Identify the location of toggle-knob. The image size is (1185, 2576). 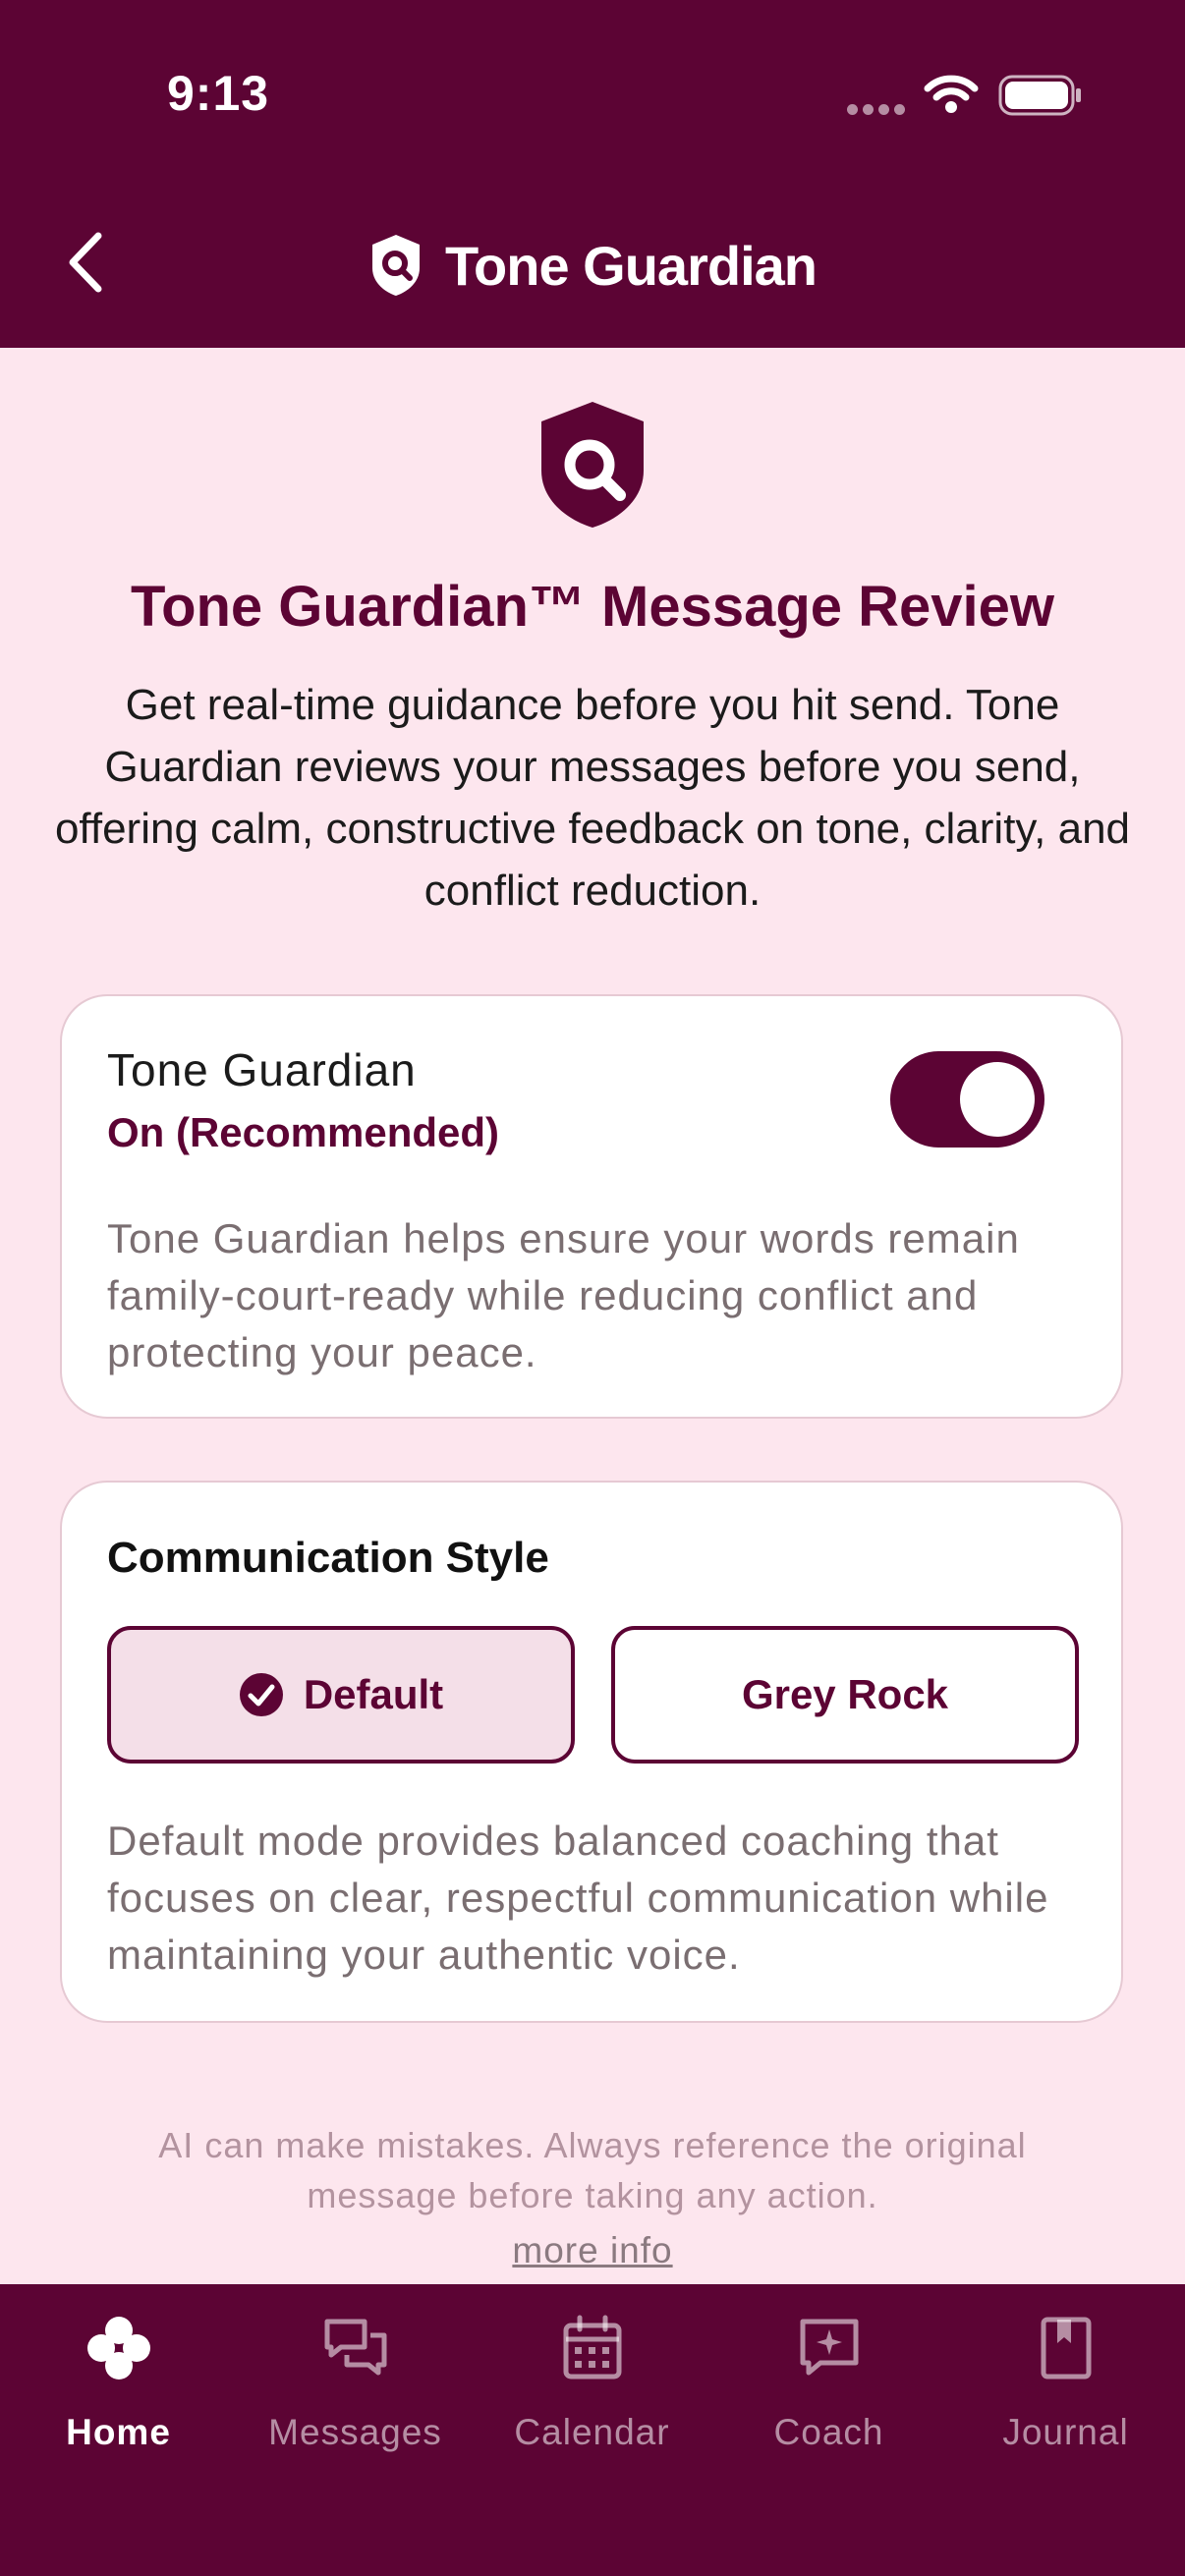
(998, 1099).